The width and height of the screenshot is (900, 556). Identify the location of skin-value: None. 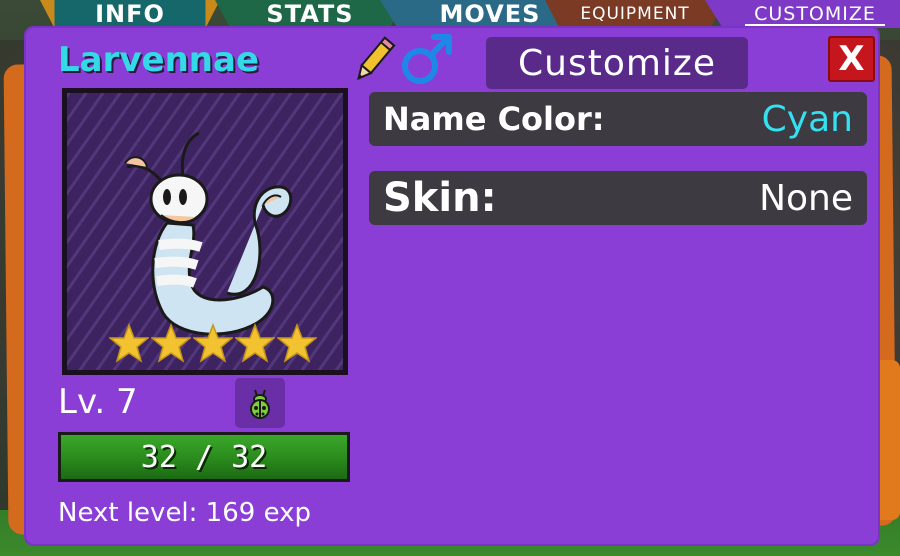
(806, 198).